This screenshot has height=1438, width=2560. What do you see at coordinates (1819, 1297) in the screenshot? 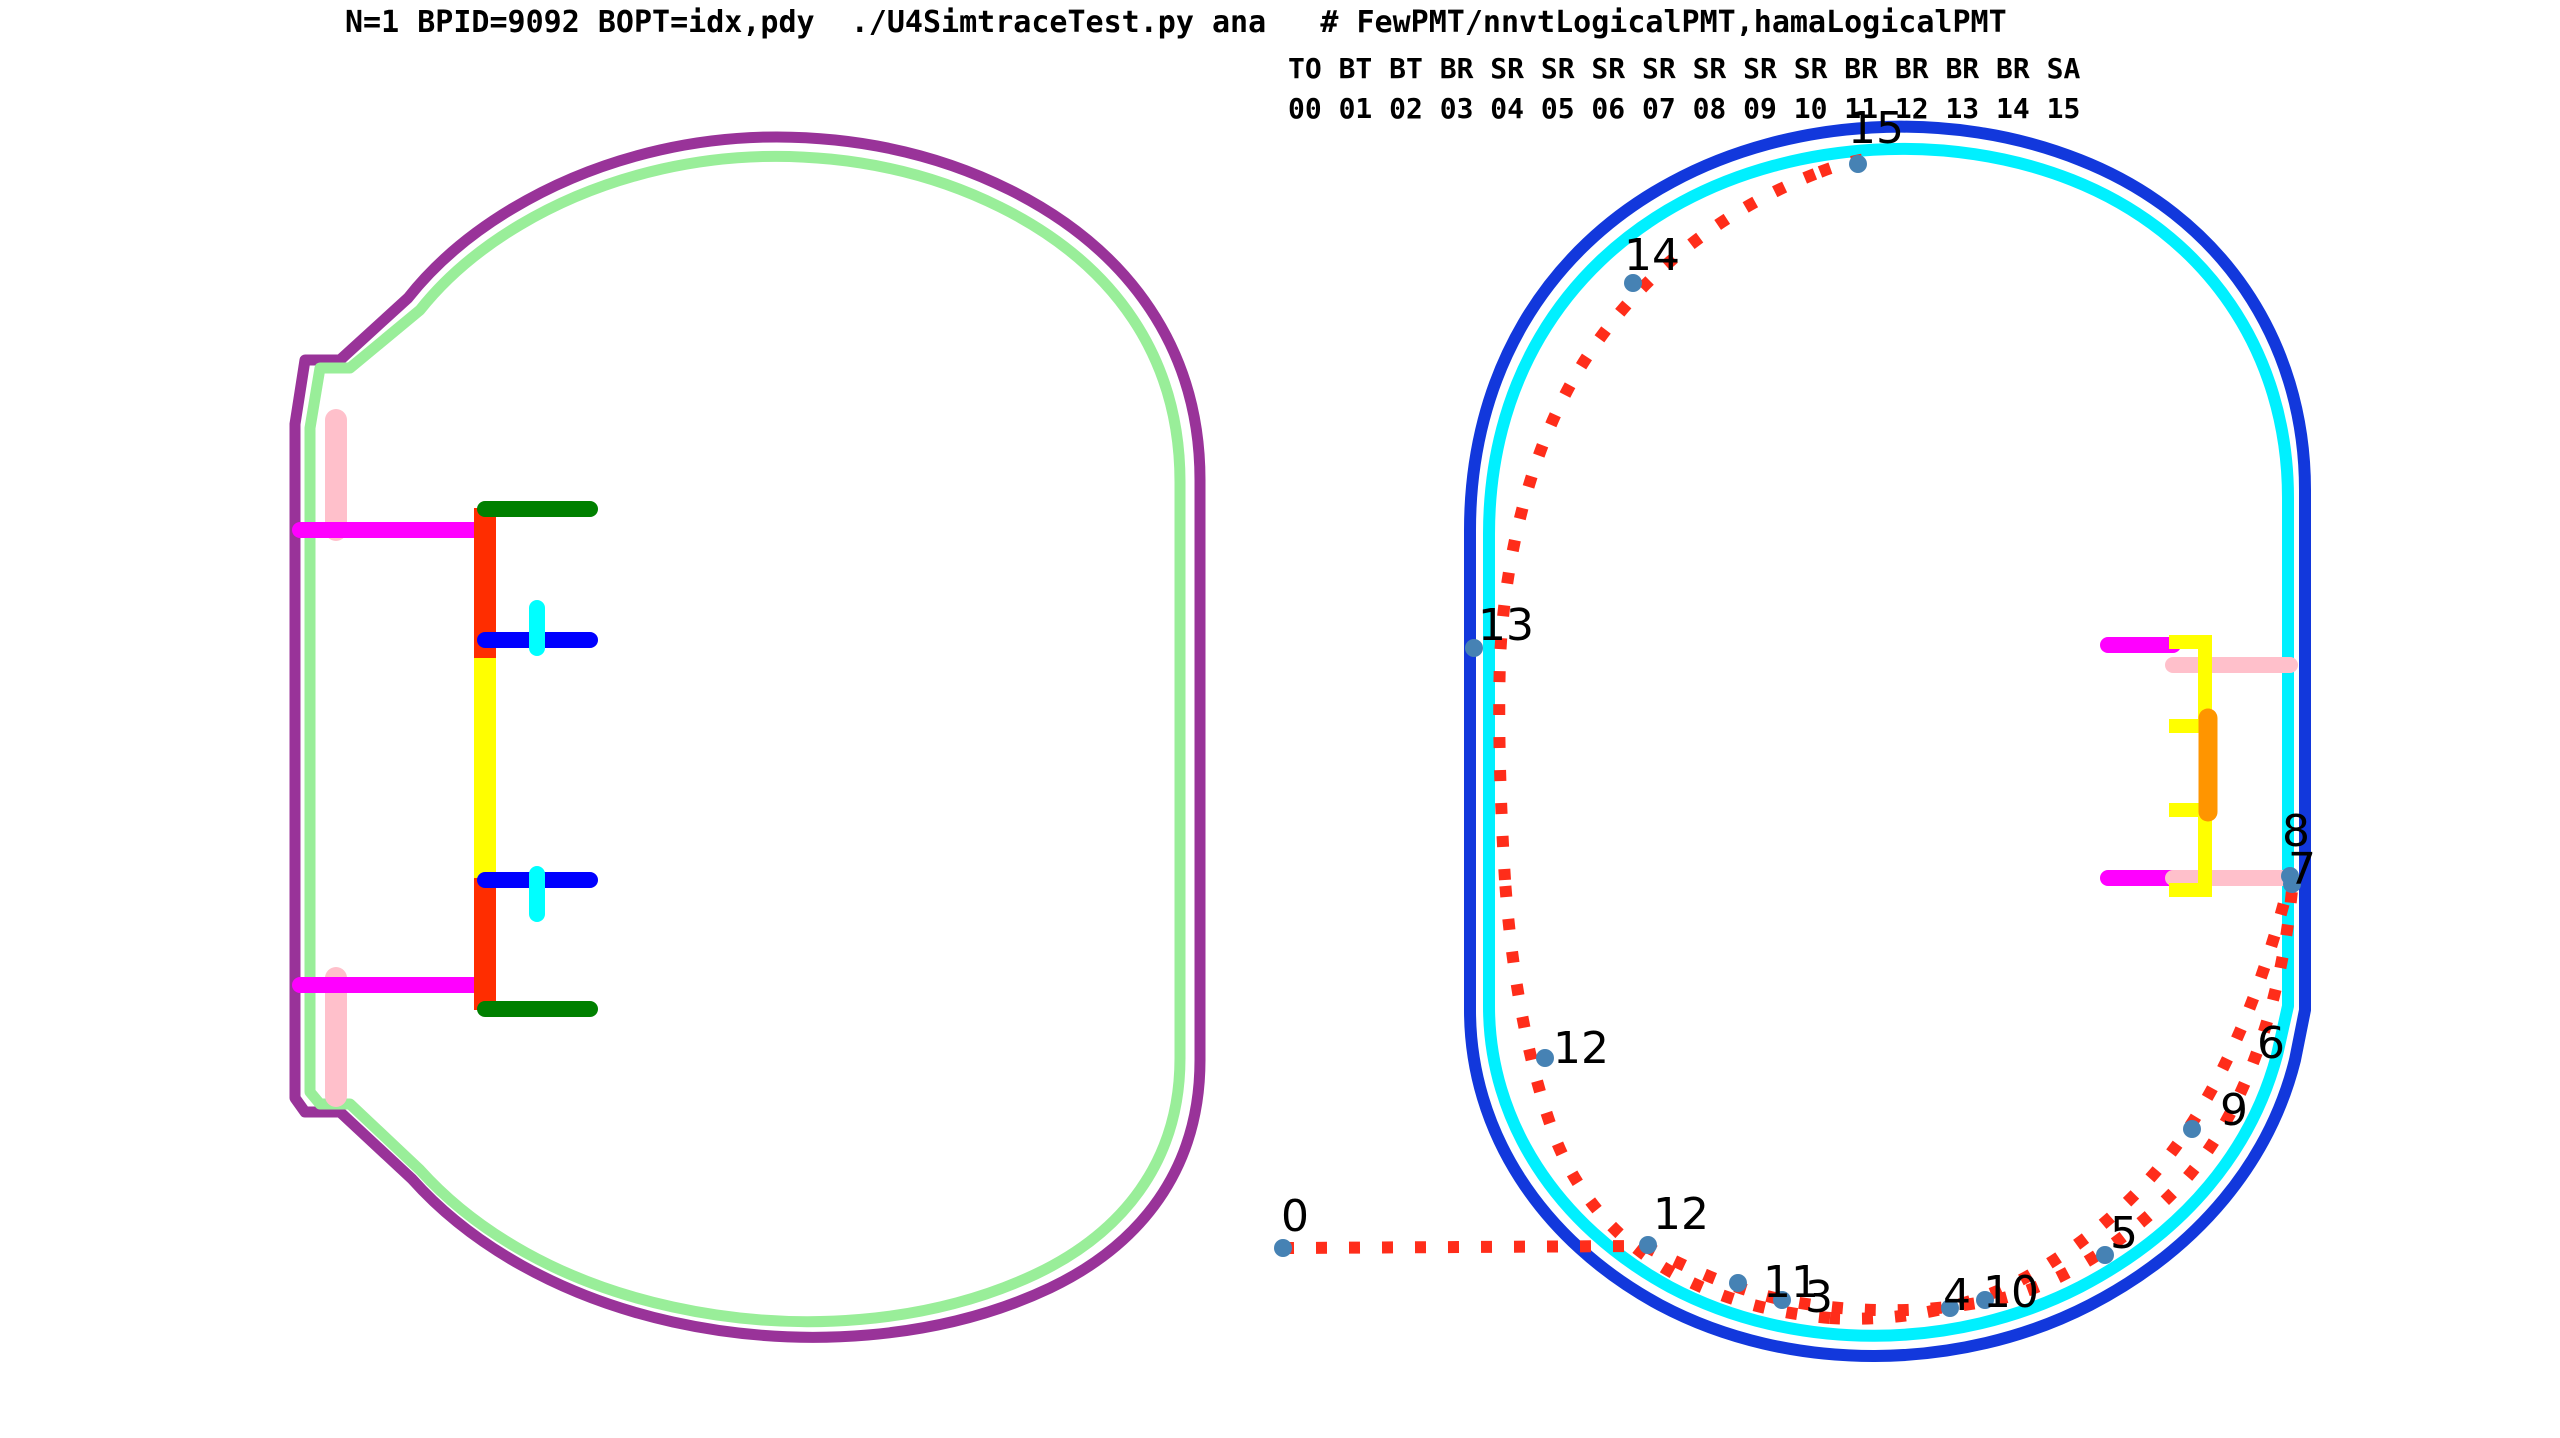
I see `step-label-3: 3` at bounding box center [1819, 1297].